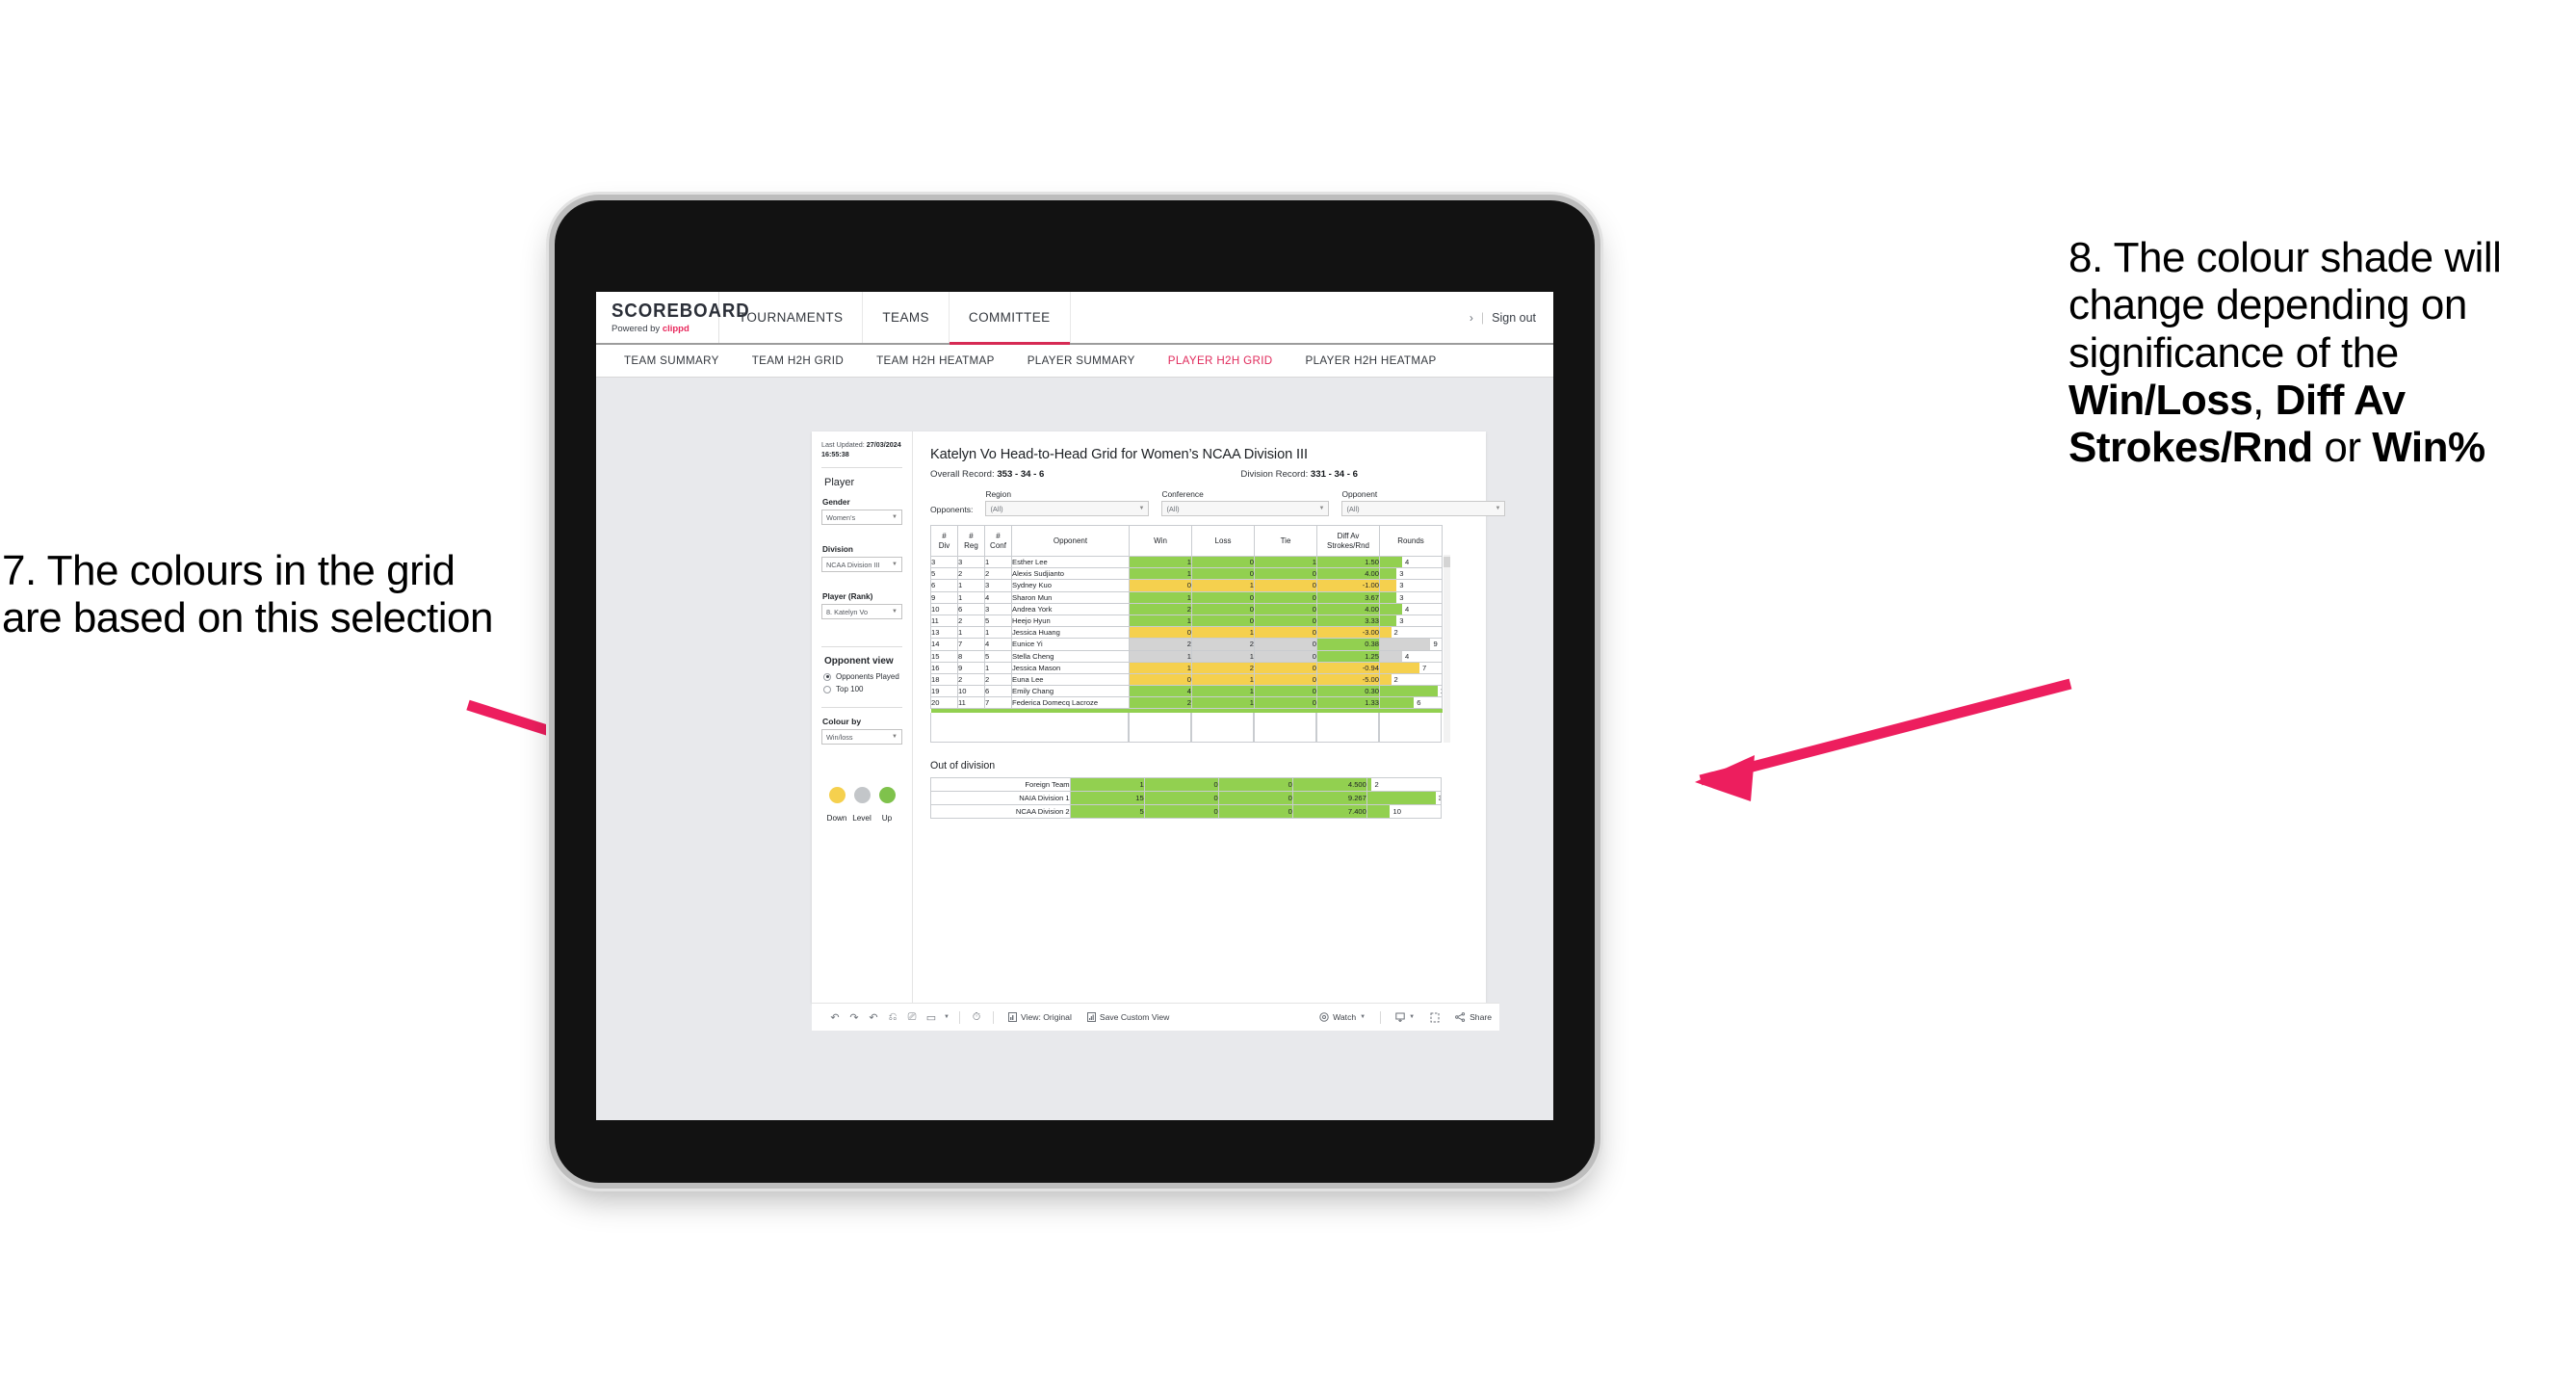  I want to click on grid-footer-strip, so click(1186, 728).